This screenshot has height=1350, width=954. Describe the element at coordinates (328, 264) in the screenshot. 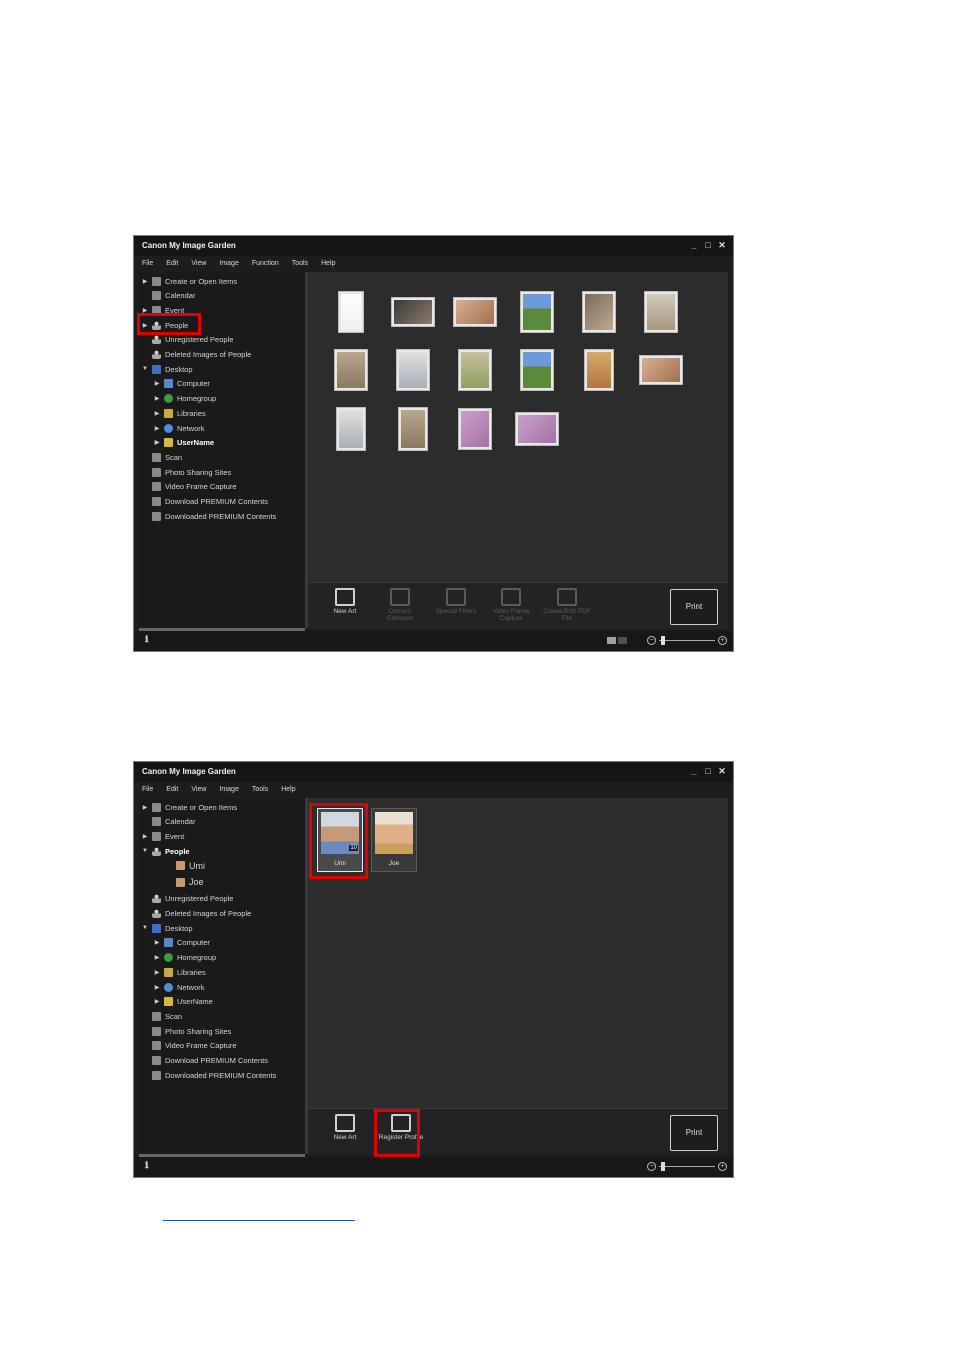

I see `menu-help: Help` at that location.